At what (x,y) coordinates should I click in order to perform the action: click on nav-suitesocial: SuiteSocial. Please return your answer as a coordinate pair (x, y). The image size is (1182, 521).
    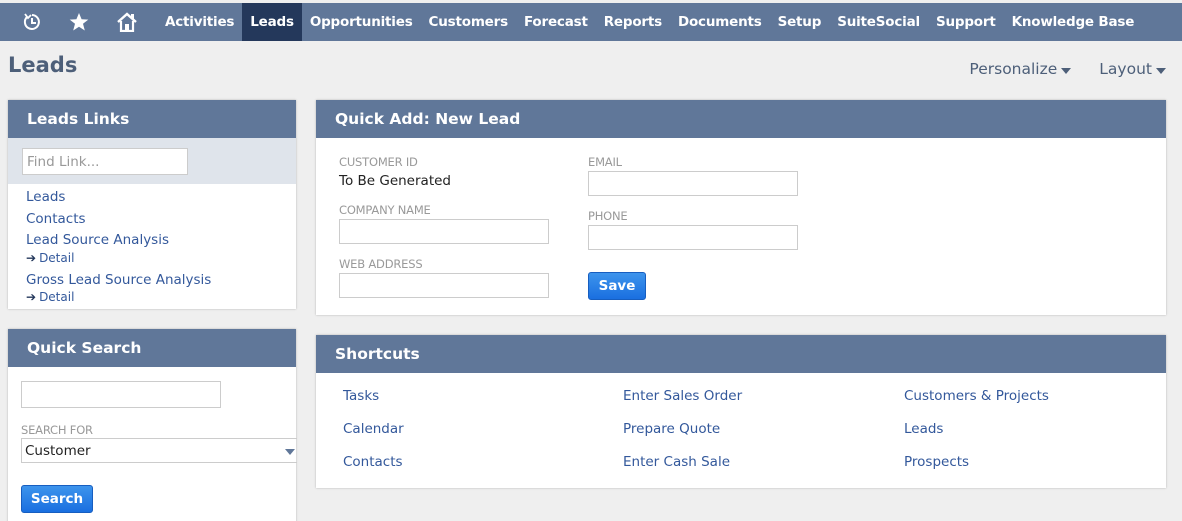
    Looking at the image, I should click on (878, 22).